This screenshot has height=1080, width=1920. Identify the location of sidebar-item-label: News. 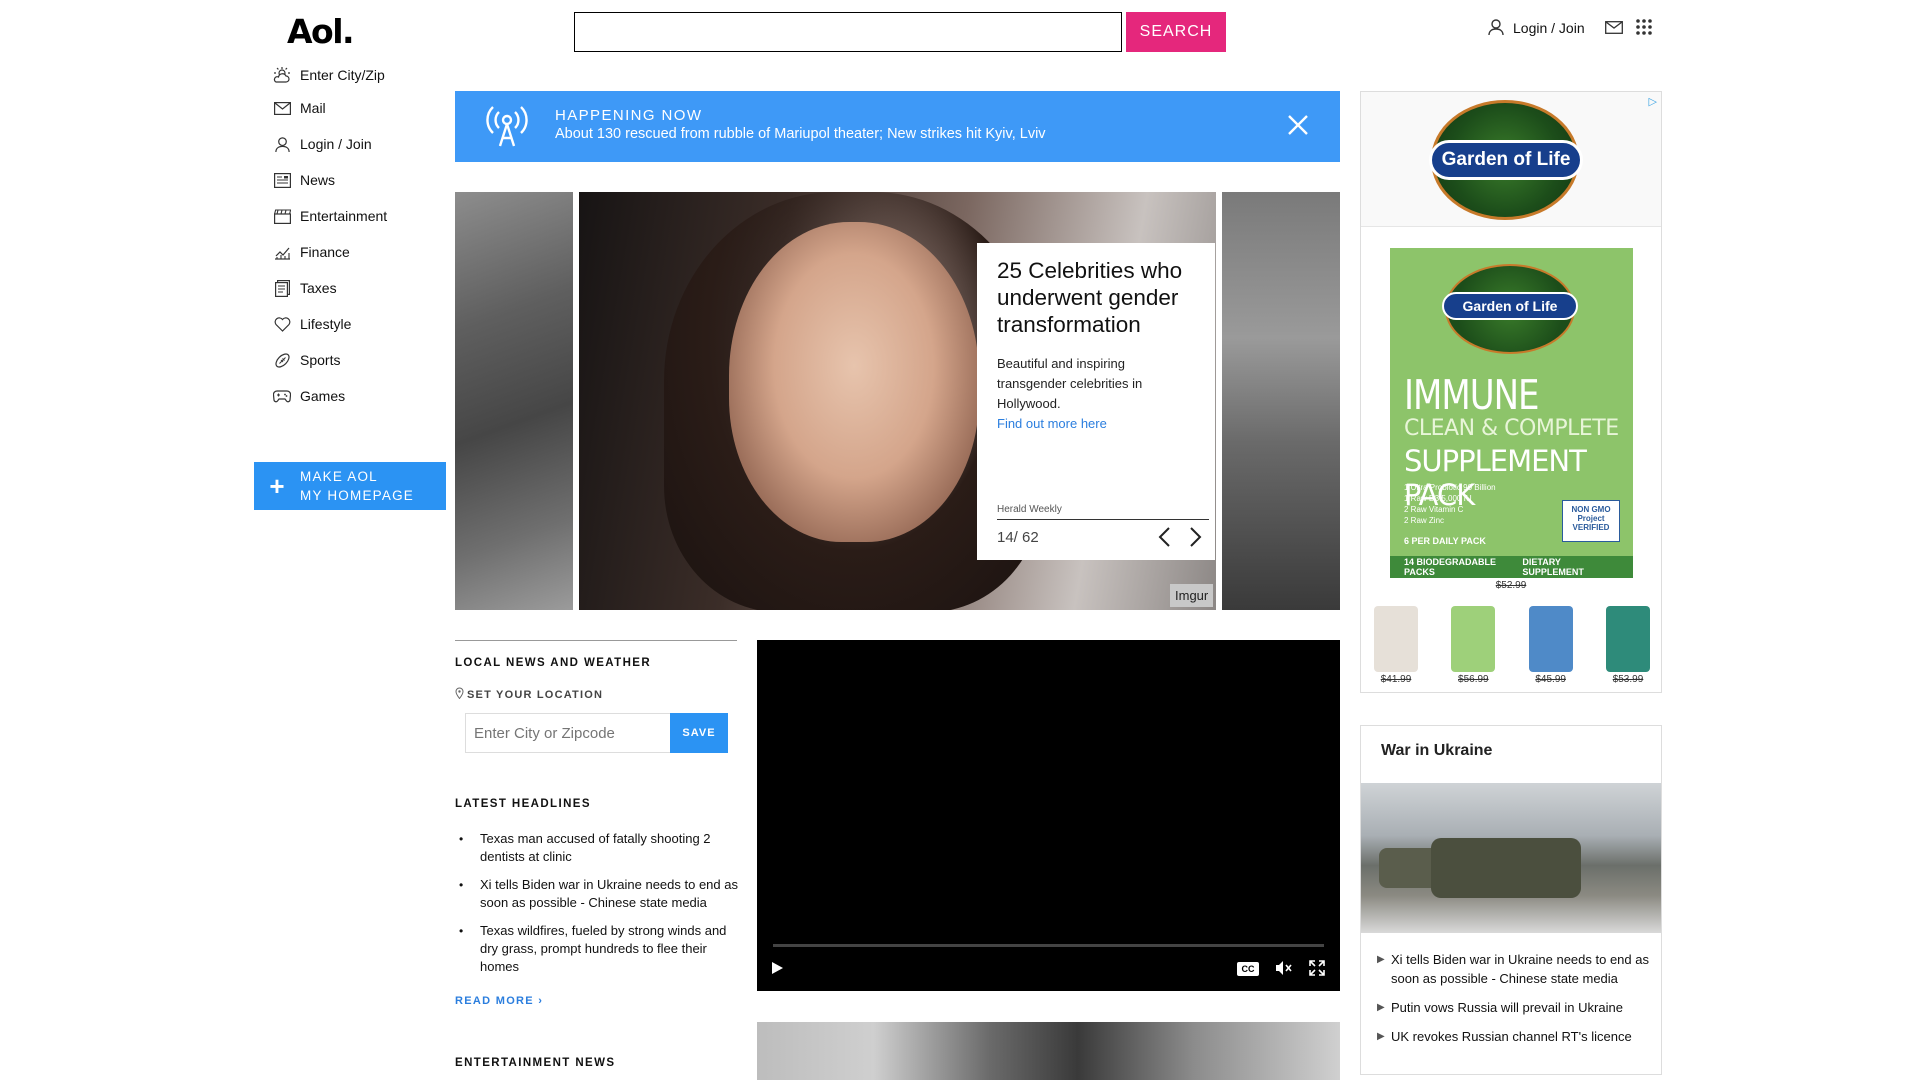
(318, 180).